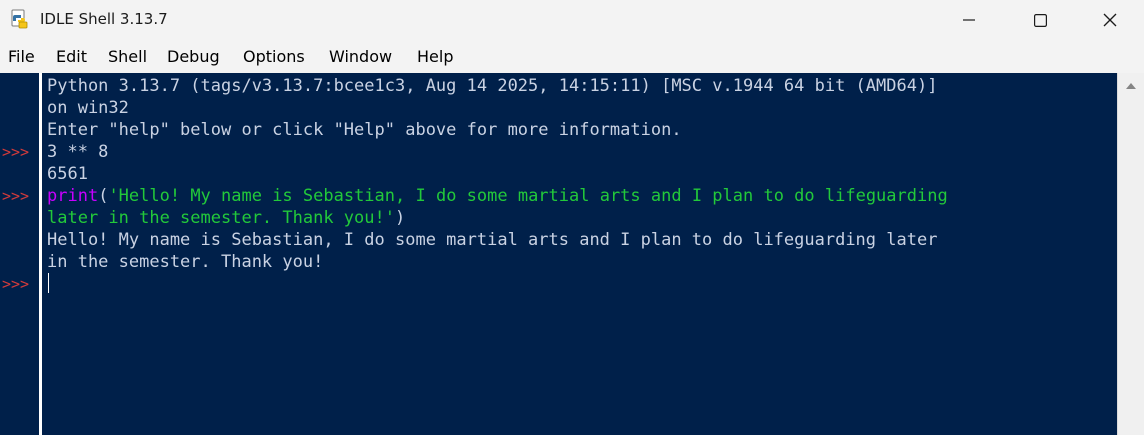 The image size is (1144, 435). I want to click on text-cursor, so click(48, 283).